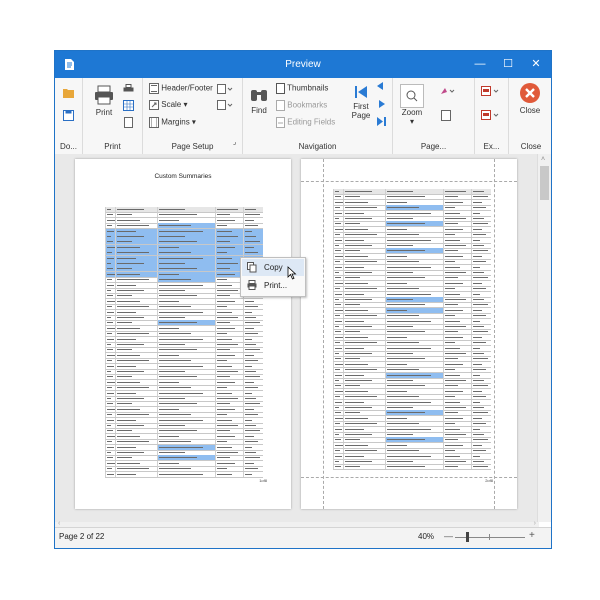  I want to click on page-options-icon, so click(128, 122).